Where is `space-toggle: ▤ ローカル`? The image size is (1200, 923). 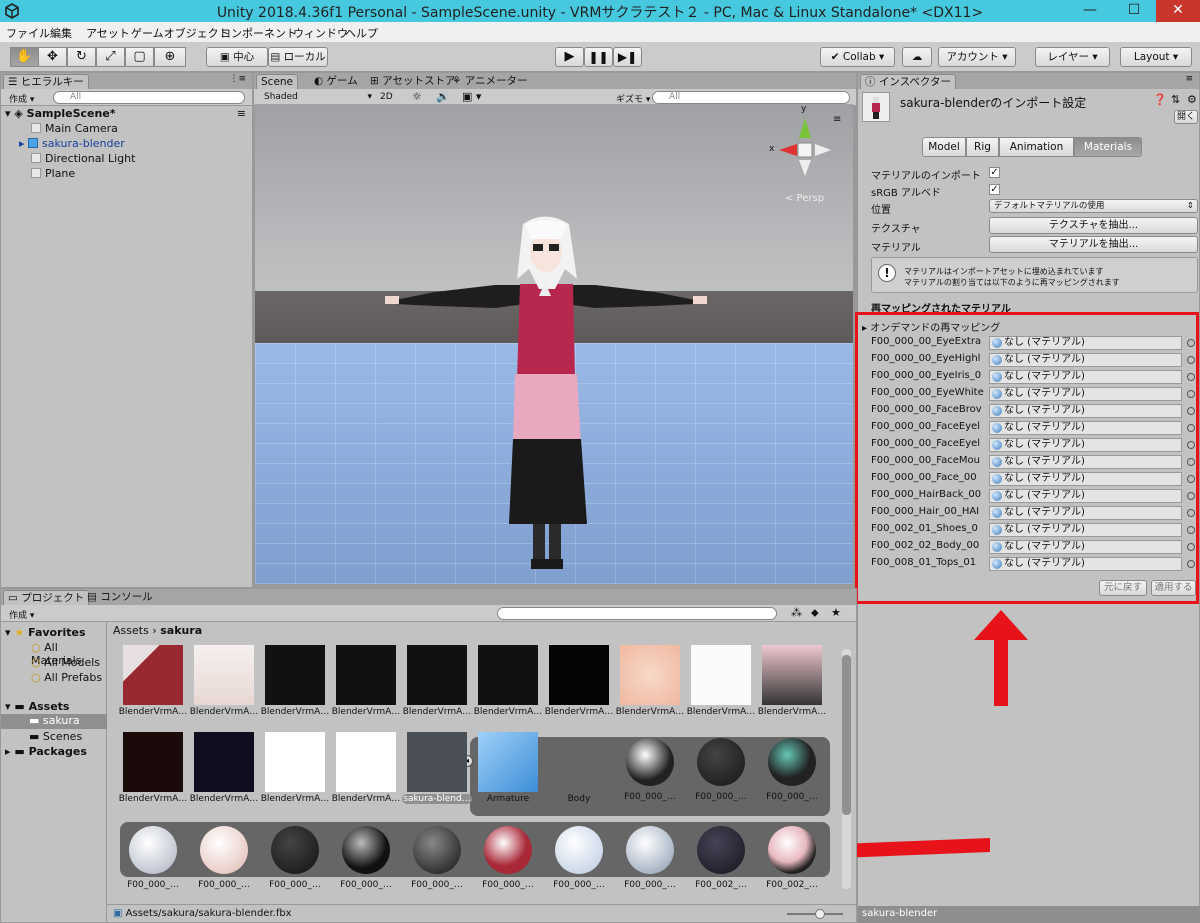
space-toggle: ▤ ローカル is located at coordinates (298, 57).